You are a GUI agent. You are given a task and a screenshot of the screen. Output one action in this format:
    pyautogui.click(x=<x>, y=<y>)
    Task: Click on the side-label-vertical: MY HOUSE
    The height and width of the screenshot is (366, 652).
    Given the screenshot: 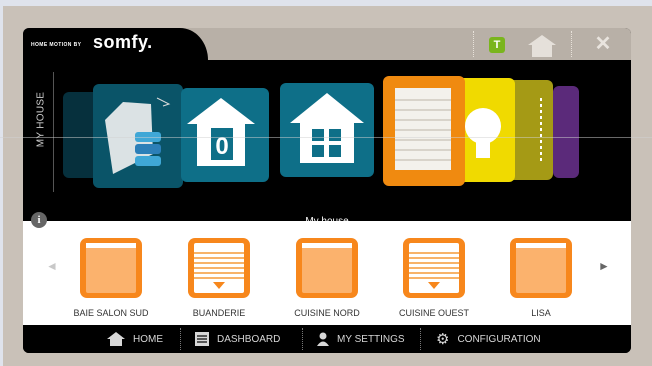 What is the action you would take?
    pyautogui.click(x=41, y=119)
    